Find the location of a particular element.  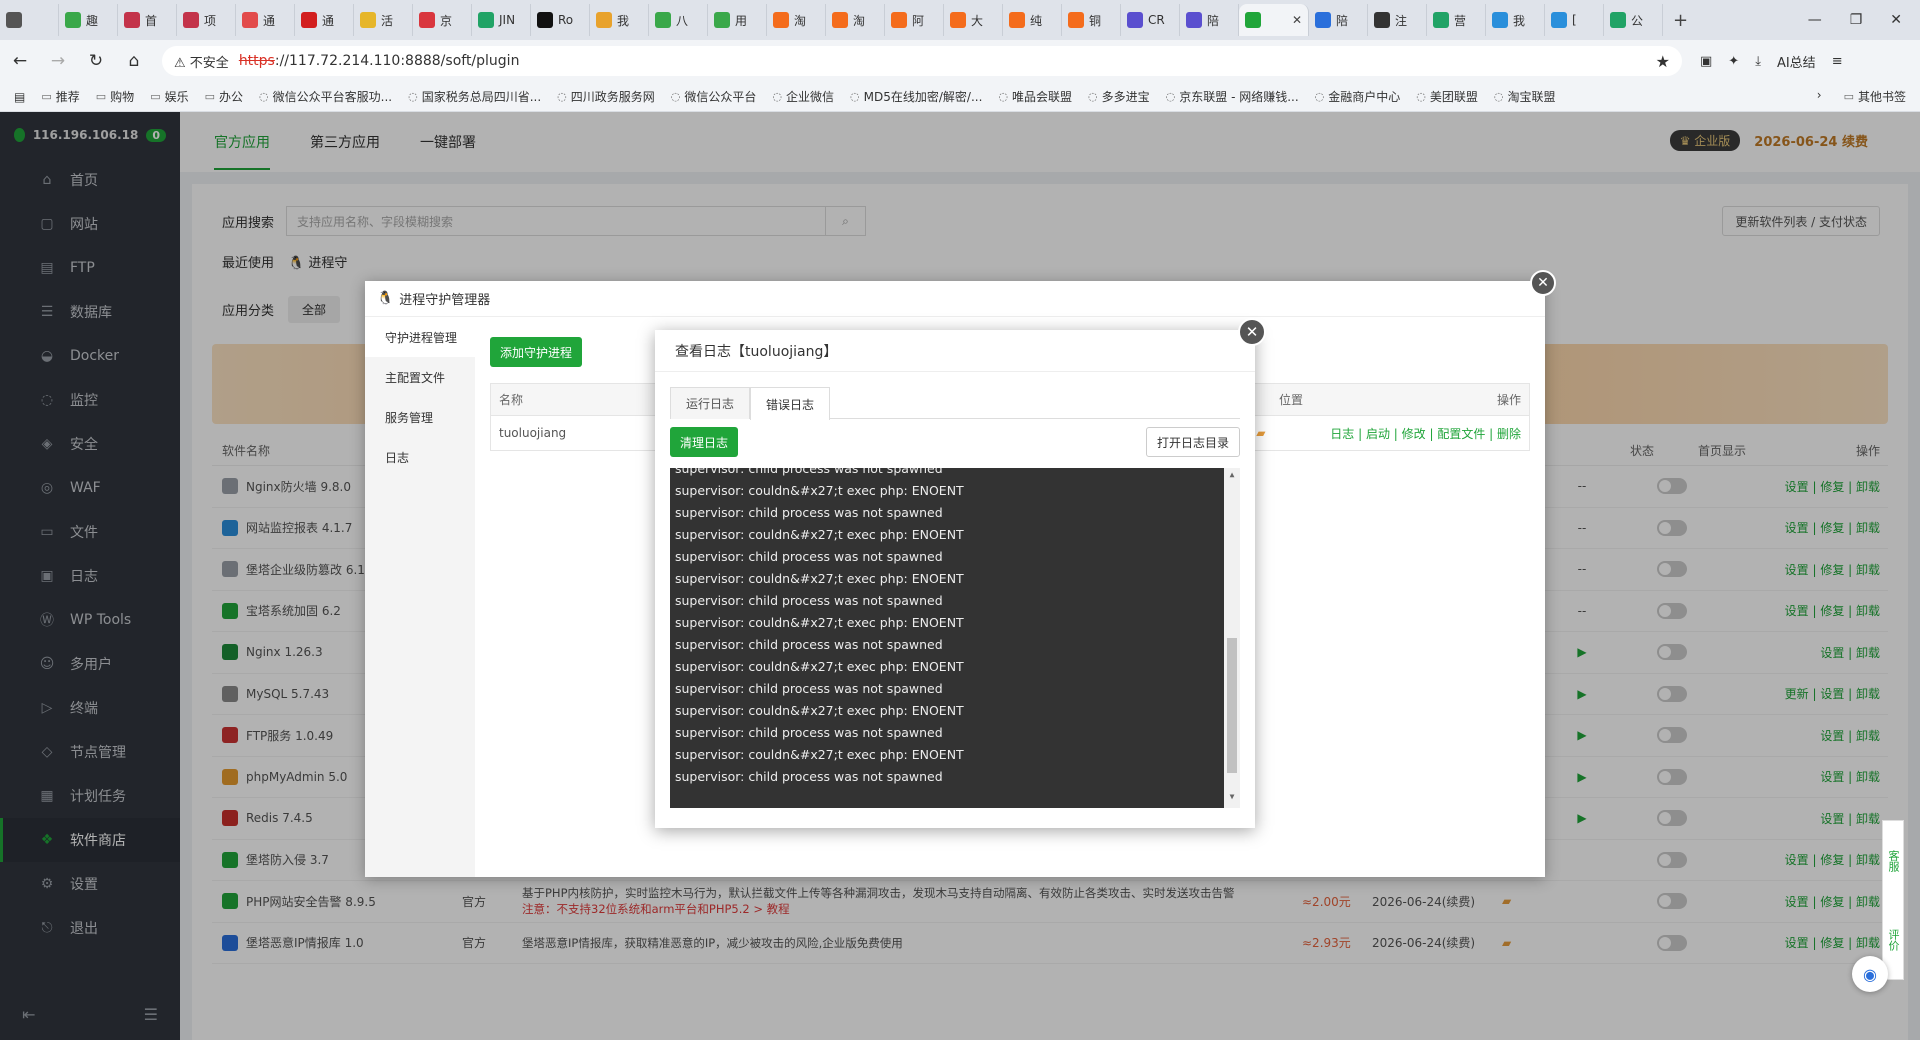

bookmark-item: ▭ 娱乐 is located at coordinates (169, 96).